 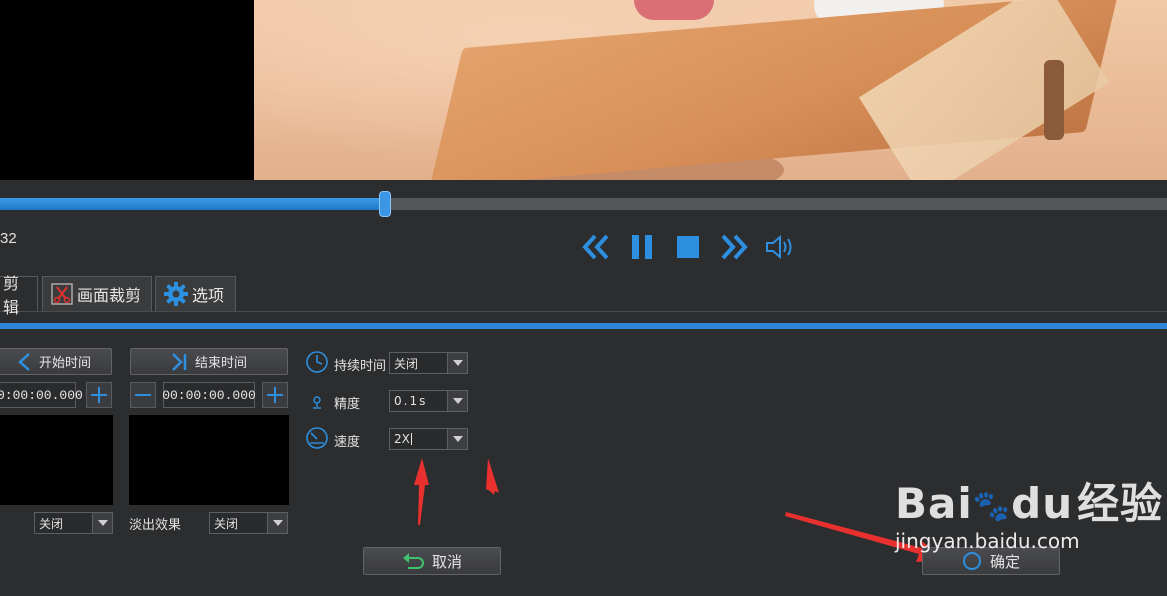 I want to click on rewind-button, so click(x=596, y=247).